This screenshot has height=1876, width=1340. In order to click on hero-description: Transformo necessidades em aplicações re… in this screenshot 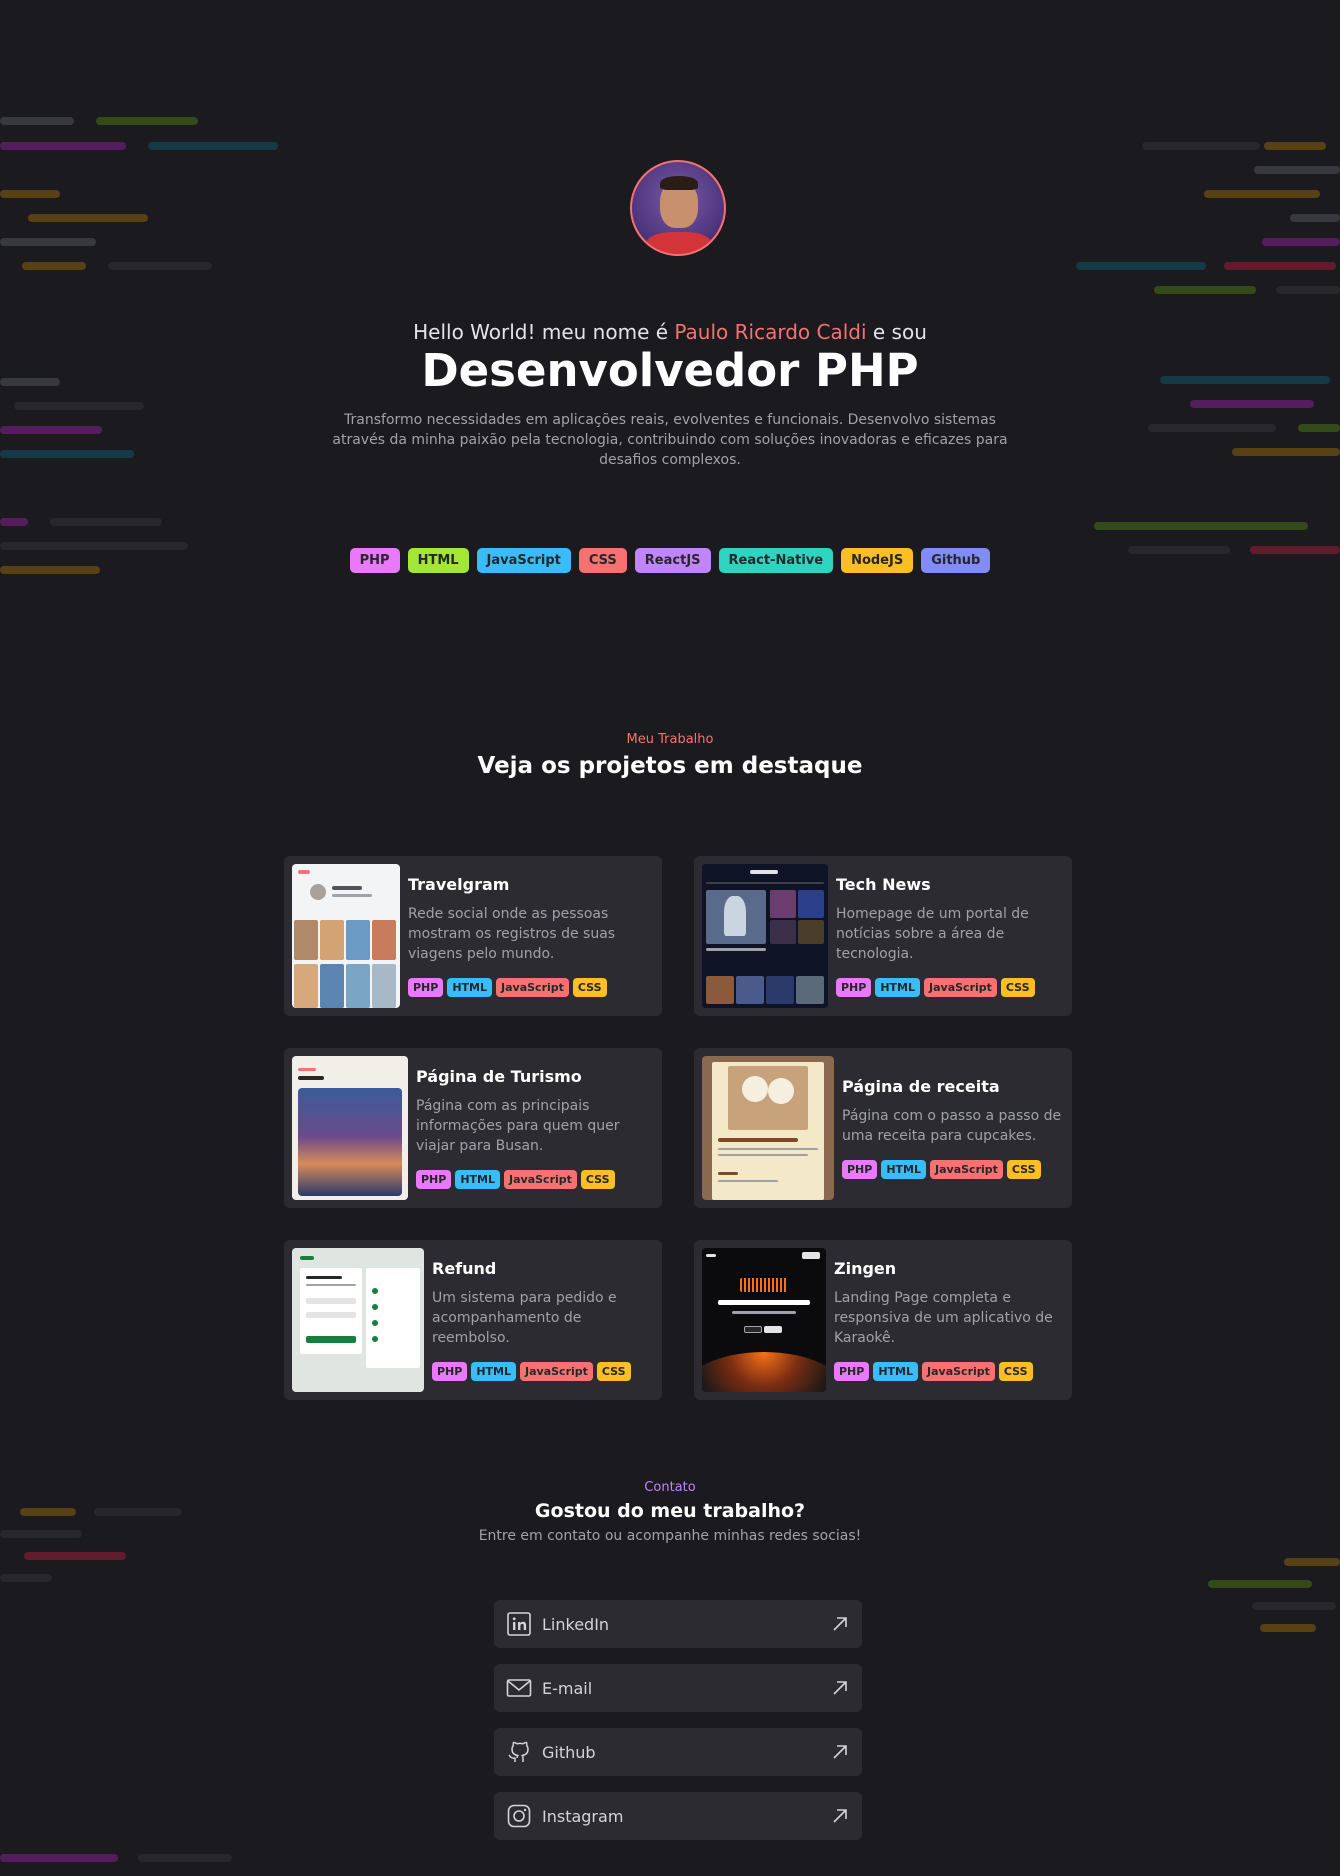, I will do `click(670, 440)`.